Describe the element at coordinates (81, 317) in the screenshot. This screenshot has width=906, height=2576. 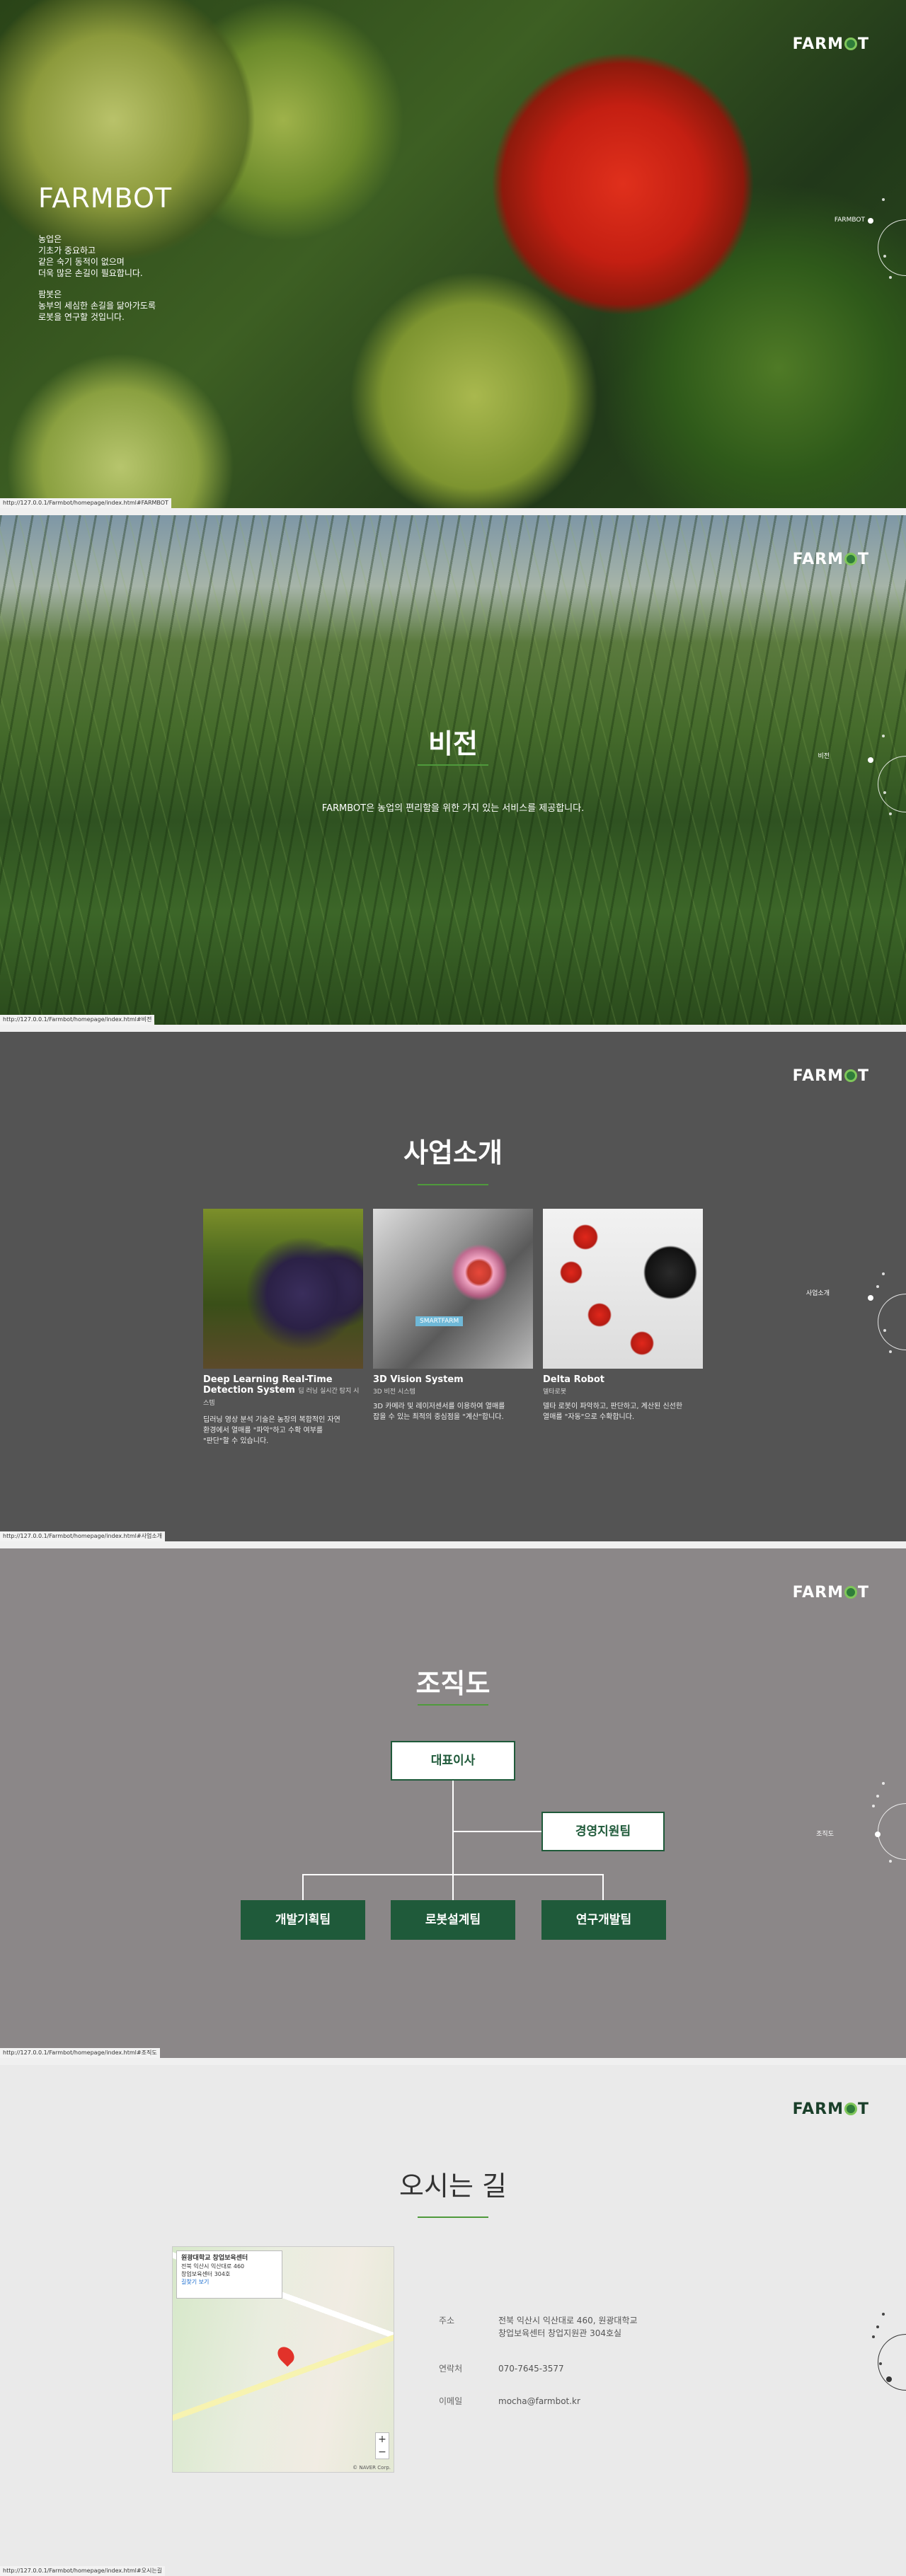
I see `hero-line: 로봇을 연구할 것입니다.` at that location.